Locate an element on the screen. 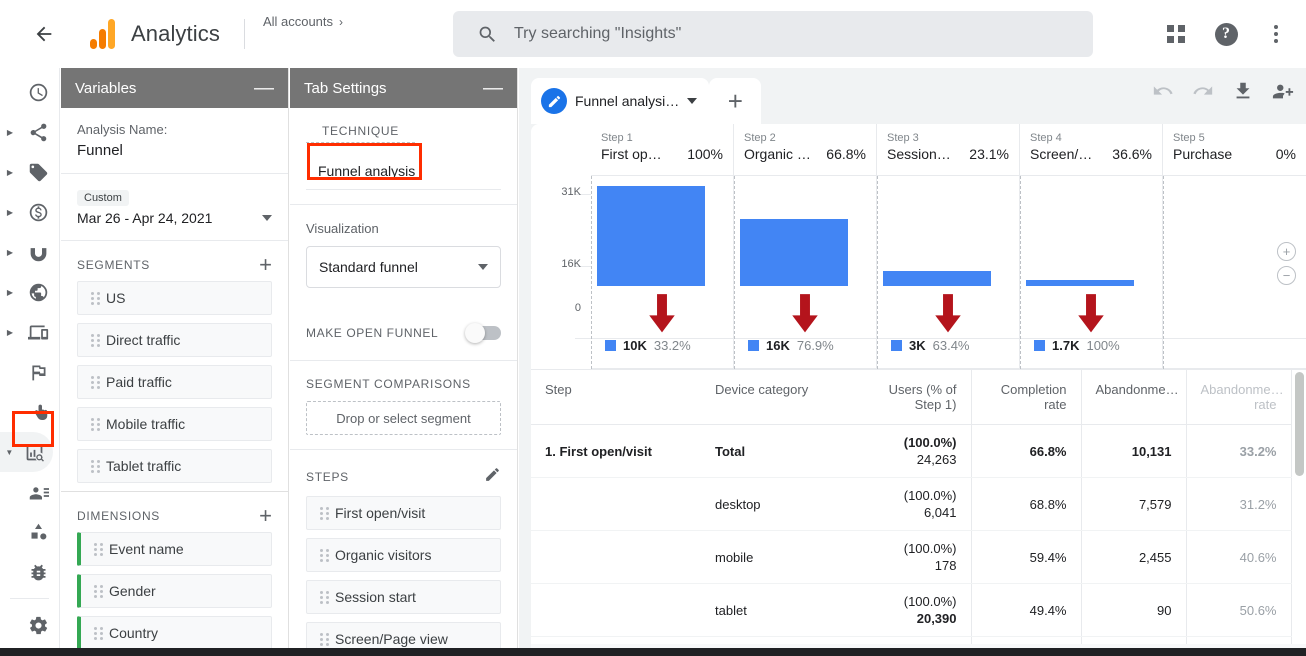  flag-icon is located at coordinates (38, 372).